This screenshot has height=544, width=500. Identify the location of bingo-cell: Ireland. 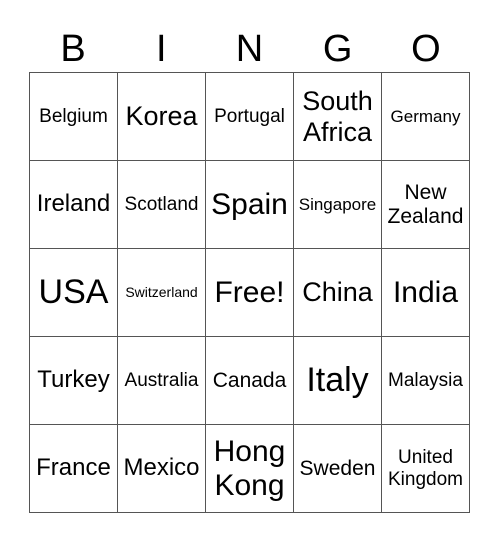
(74, 205).